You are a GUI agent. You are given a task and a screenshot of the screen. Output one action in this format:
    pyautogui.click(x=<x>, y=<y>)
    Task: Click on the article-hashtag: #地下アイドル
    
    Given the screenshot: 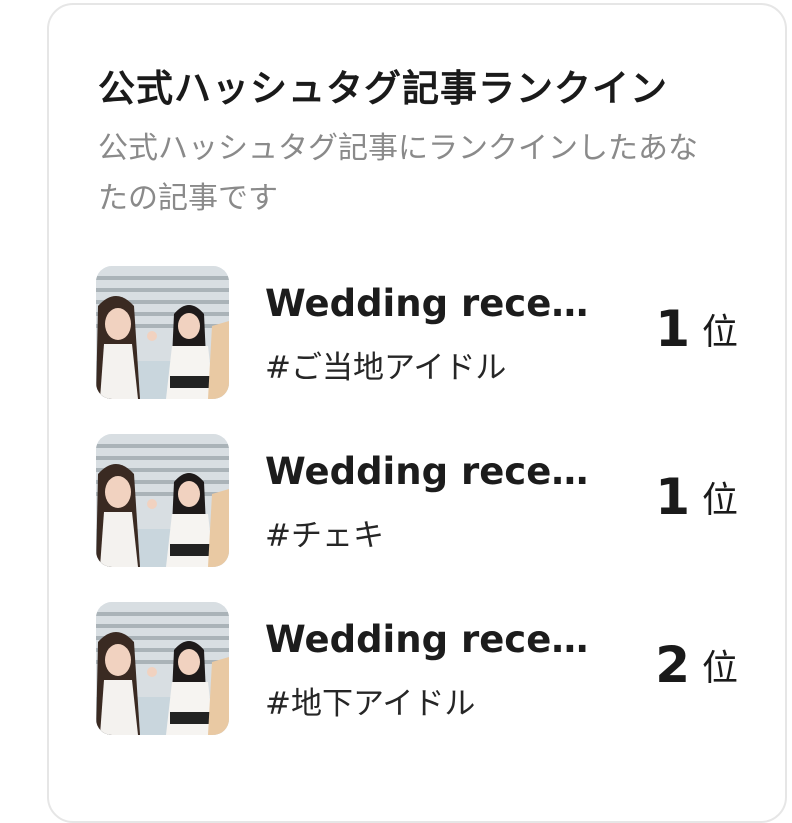 What is the action you would take?
    pyautogui.click(x=370, y=704)
    